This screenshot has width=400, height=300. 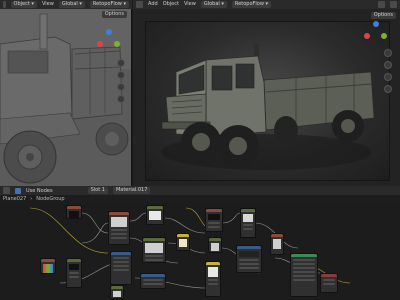 I want to click on breadcrumb-object: Plane027, so click(x=14, y=199).